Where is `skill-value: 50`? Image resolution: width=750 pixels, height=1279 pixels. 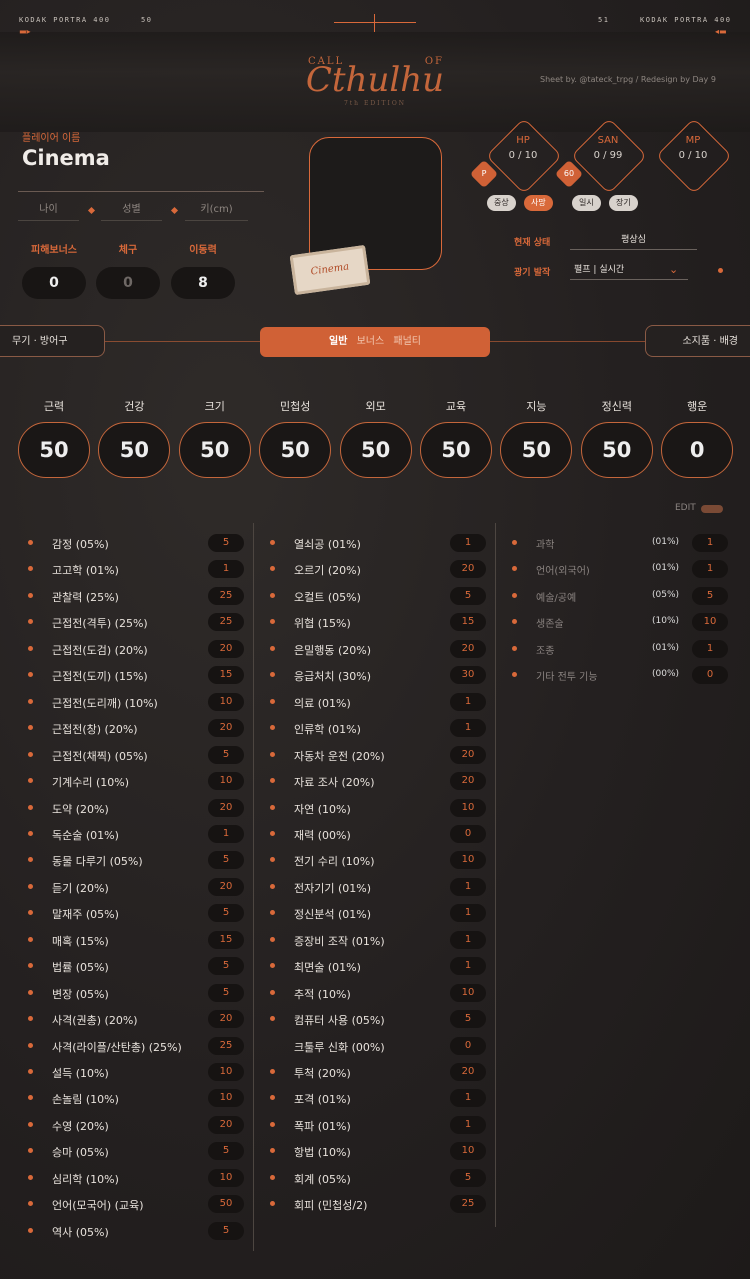 skill-value: 50 is located at coordinates (226, 1204).